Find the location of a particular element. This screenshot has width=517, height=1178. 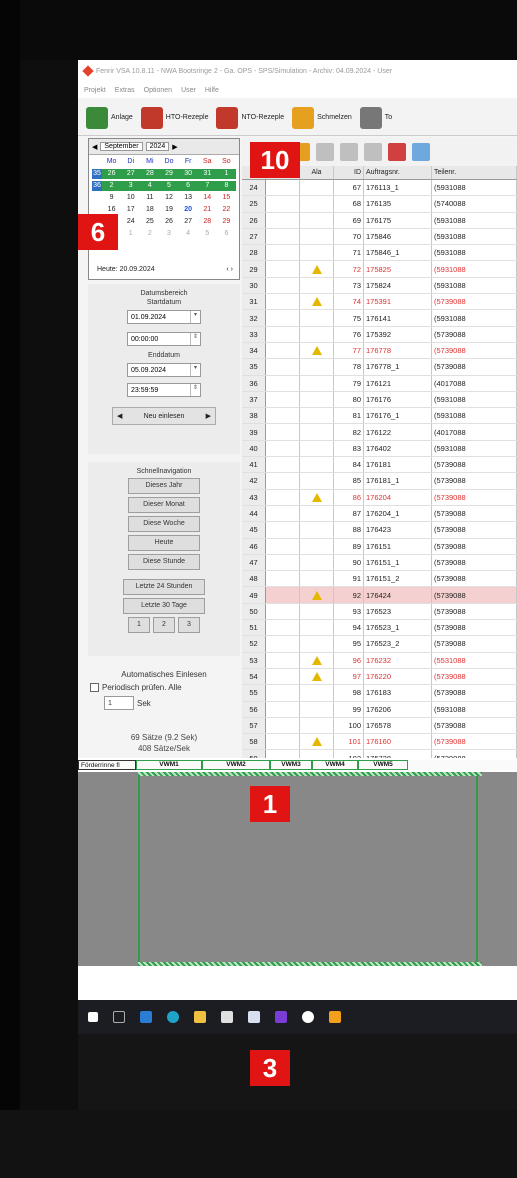

explorer-icon is located at coordinates (200, 1017).